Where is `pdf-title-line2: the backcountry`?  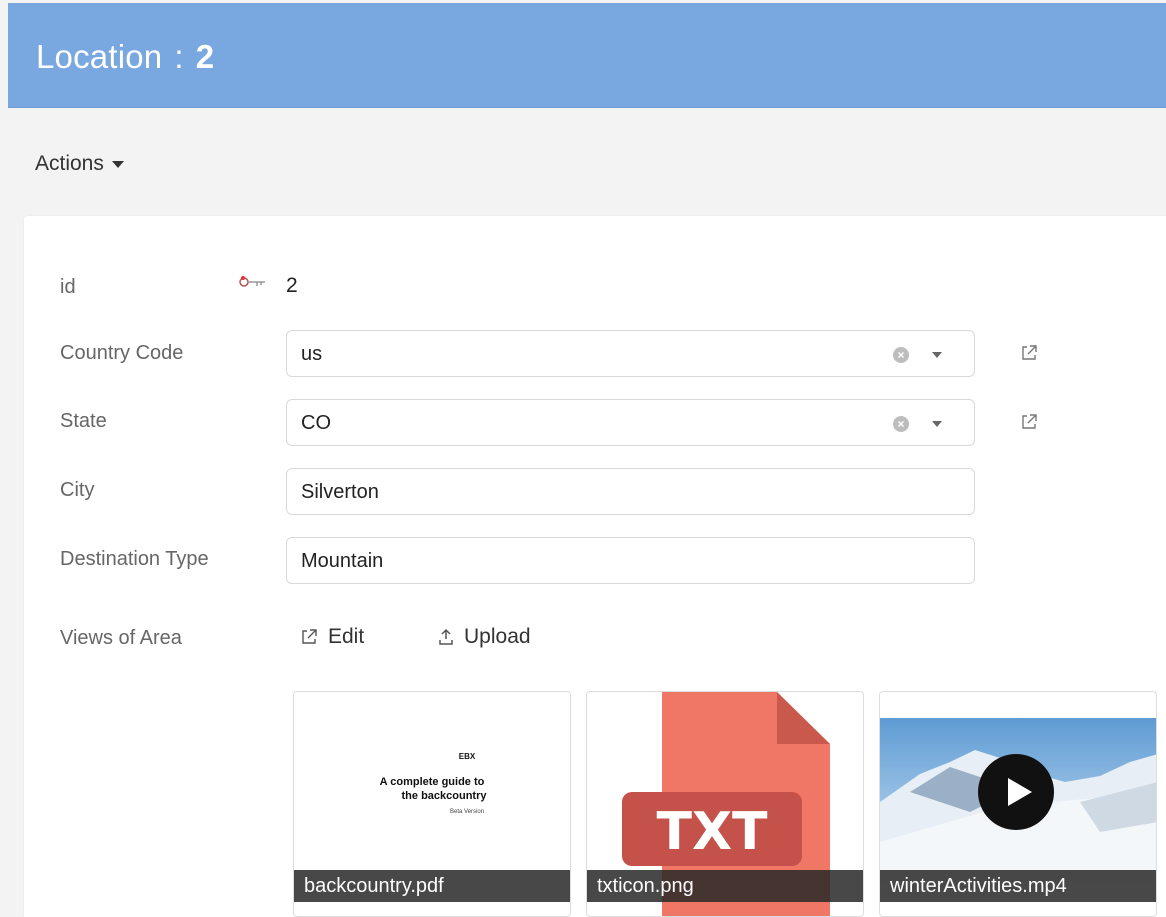
pdf-title-line2: the backcountry is located at coordinates (444, 796).